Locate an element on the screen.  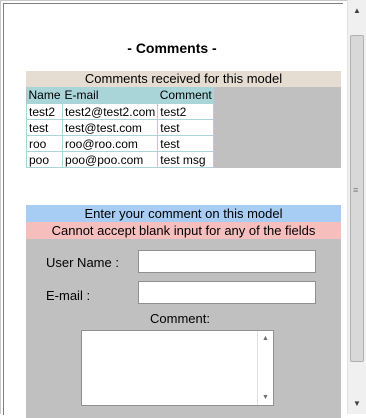
page-scrollbar: ▲ ≡ ▼ is located at coordinates (356, 207).